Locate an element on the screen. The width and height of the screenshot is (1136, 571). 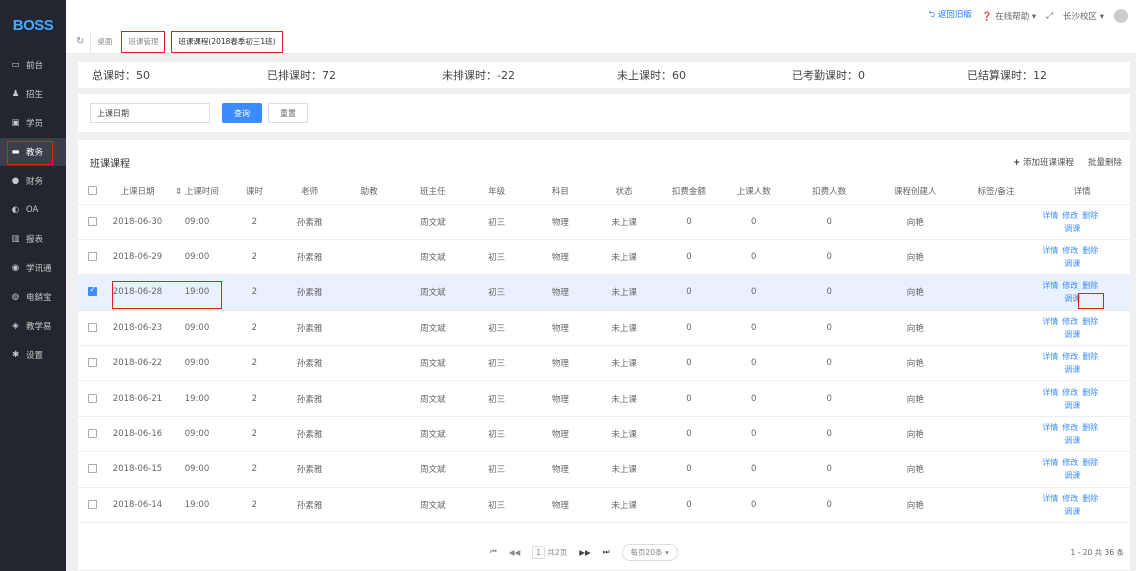
select-all-checkbox is located at coordinates (93, 190).